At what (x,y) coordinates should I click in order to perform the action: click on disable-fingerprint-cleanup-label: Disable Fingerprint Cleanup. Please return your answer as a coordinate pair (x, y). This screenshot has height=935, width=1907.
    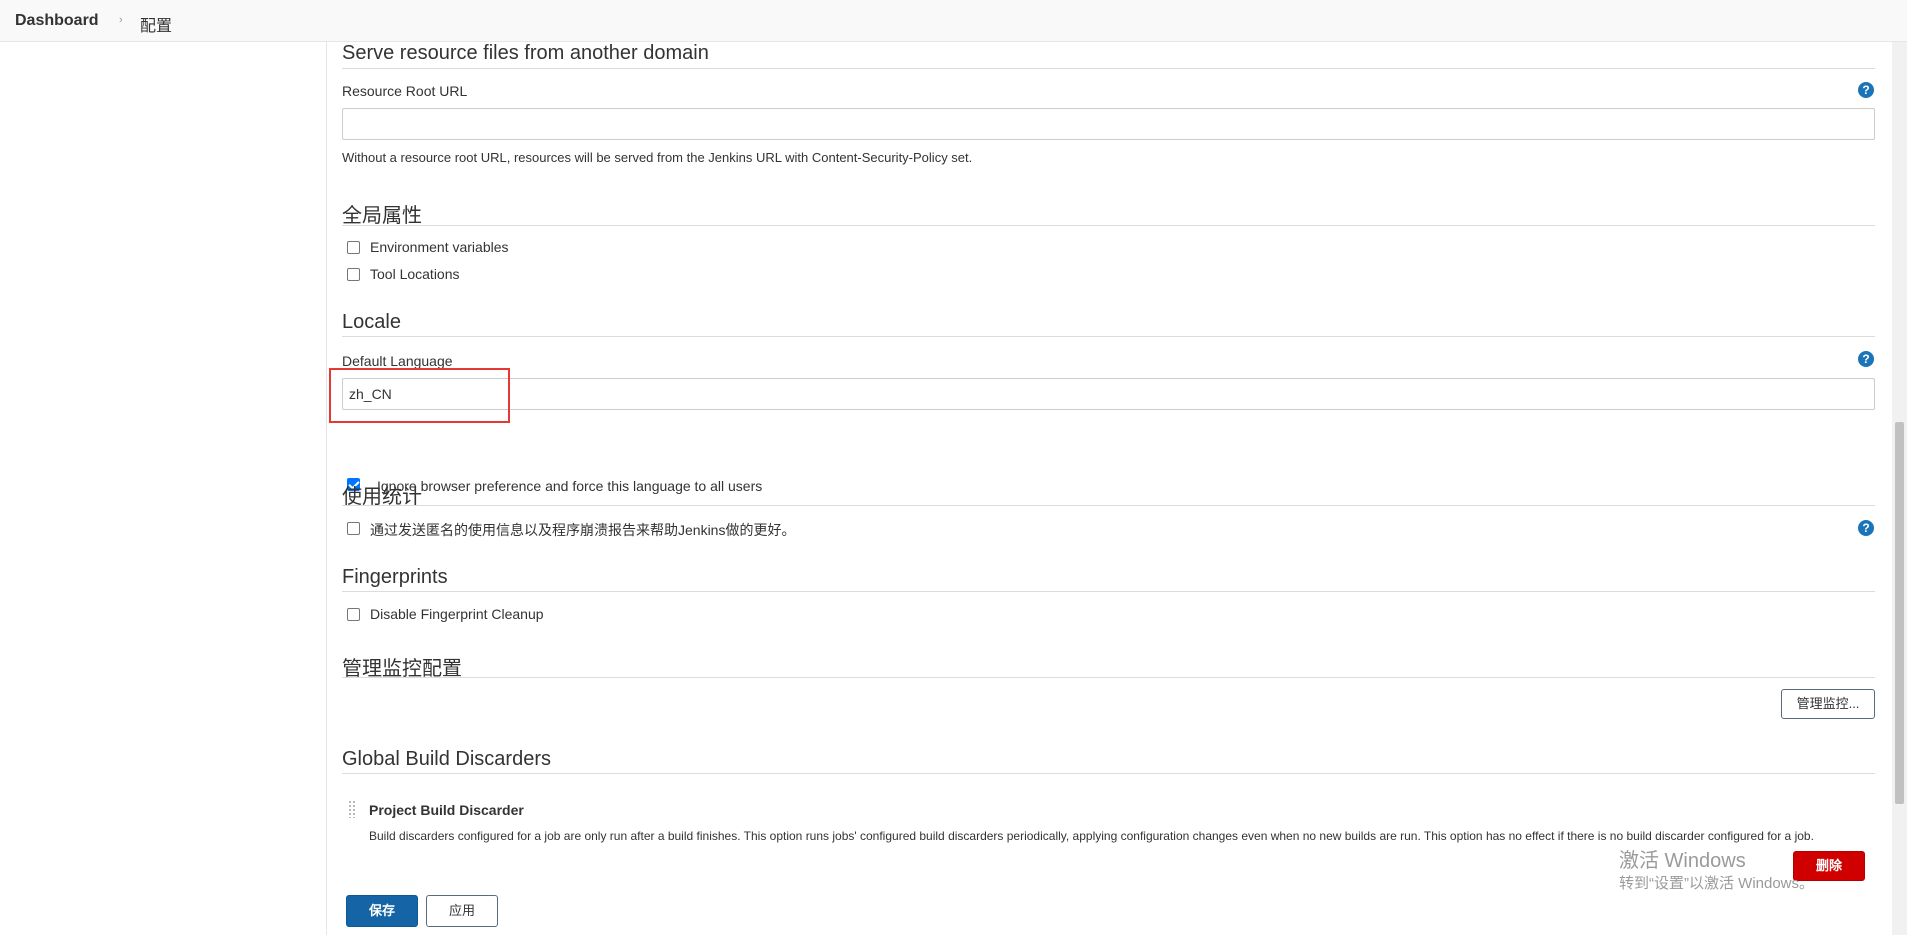
    Looking at the image, I should click on (457, 614).